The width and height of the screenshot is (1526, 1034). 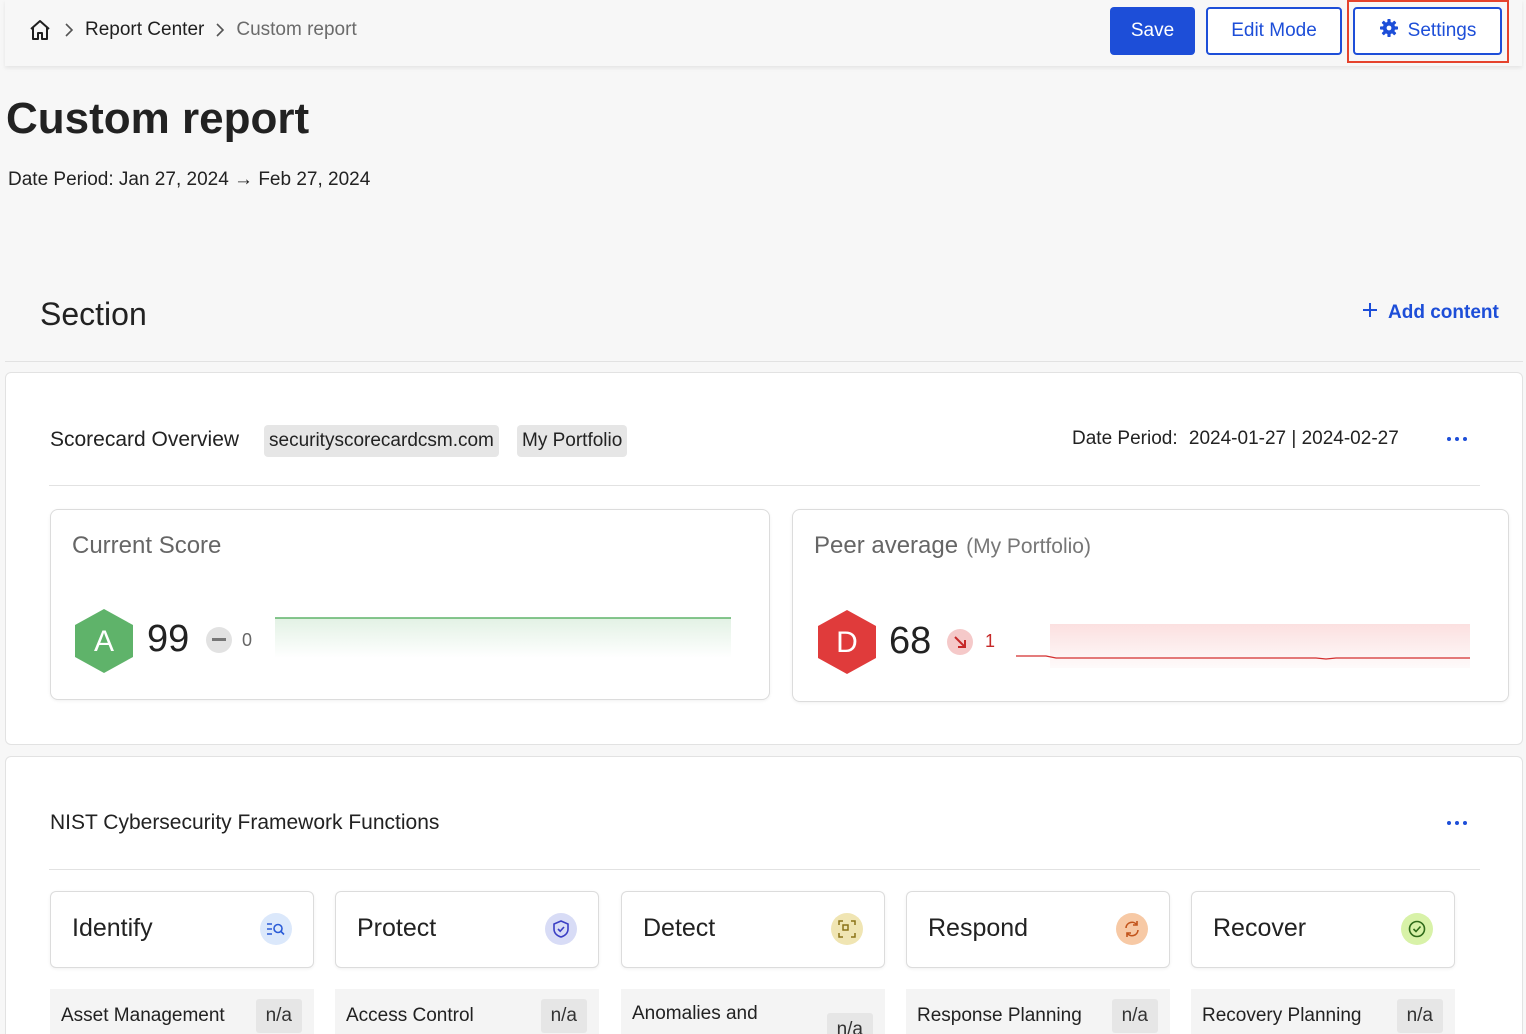 I want to click on function-card-identify: Identify, so click(x=182, y=929).